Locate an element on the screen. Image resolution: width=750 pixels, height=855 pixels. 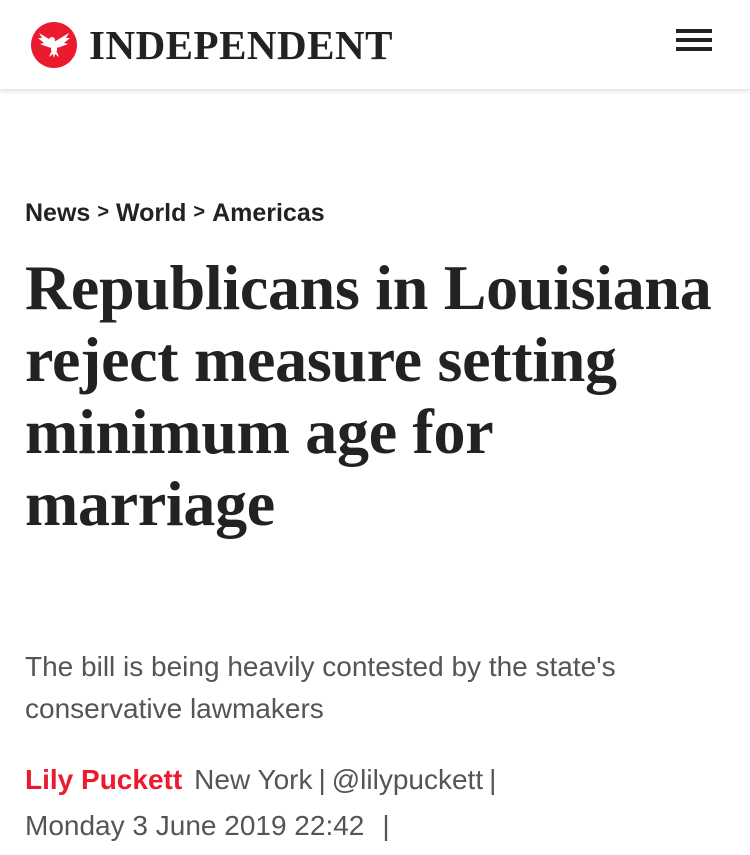
site-header: INDEPENDENT is located at coordinates (375, 45).